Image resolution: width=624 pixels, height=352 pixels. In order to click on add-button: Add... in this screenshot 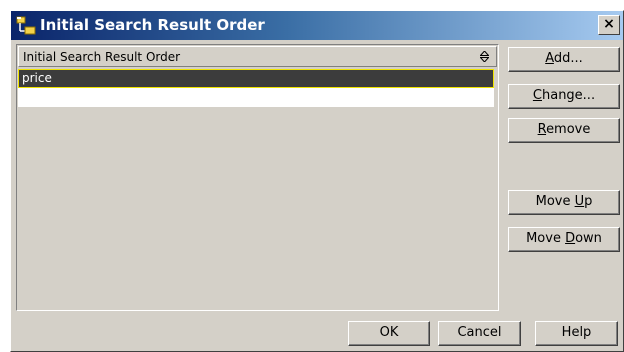, I will do `click(564, 59)`.